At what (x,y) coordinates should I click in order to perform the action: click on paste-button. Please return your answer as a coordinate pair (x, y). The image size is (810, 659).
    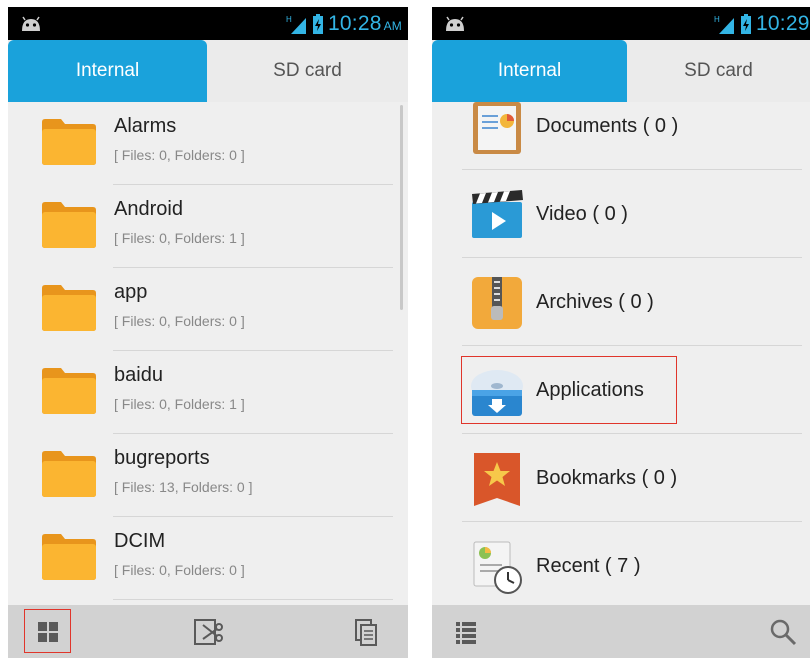
    Looking at the image, I should click on (367, 632).